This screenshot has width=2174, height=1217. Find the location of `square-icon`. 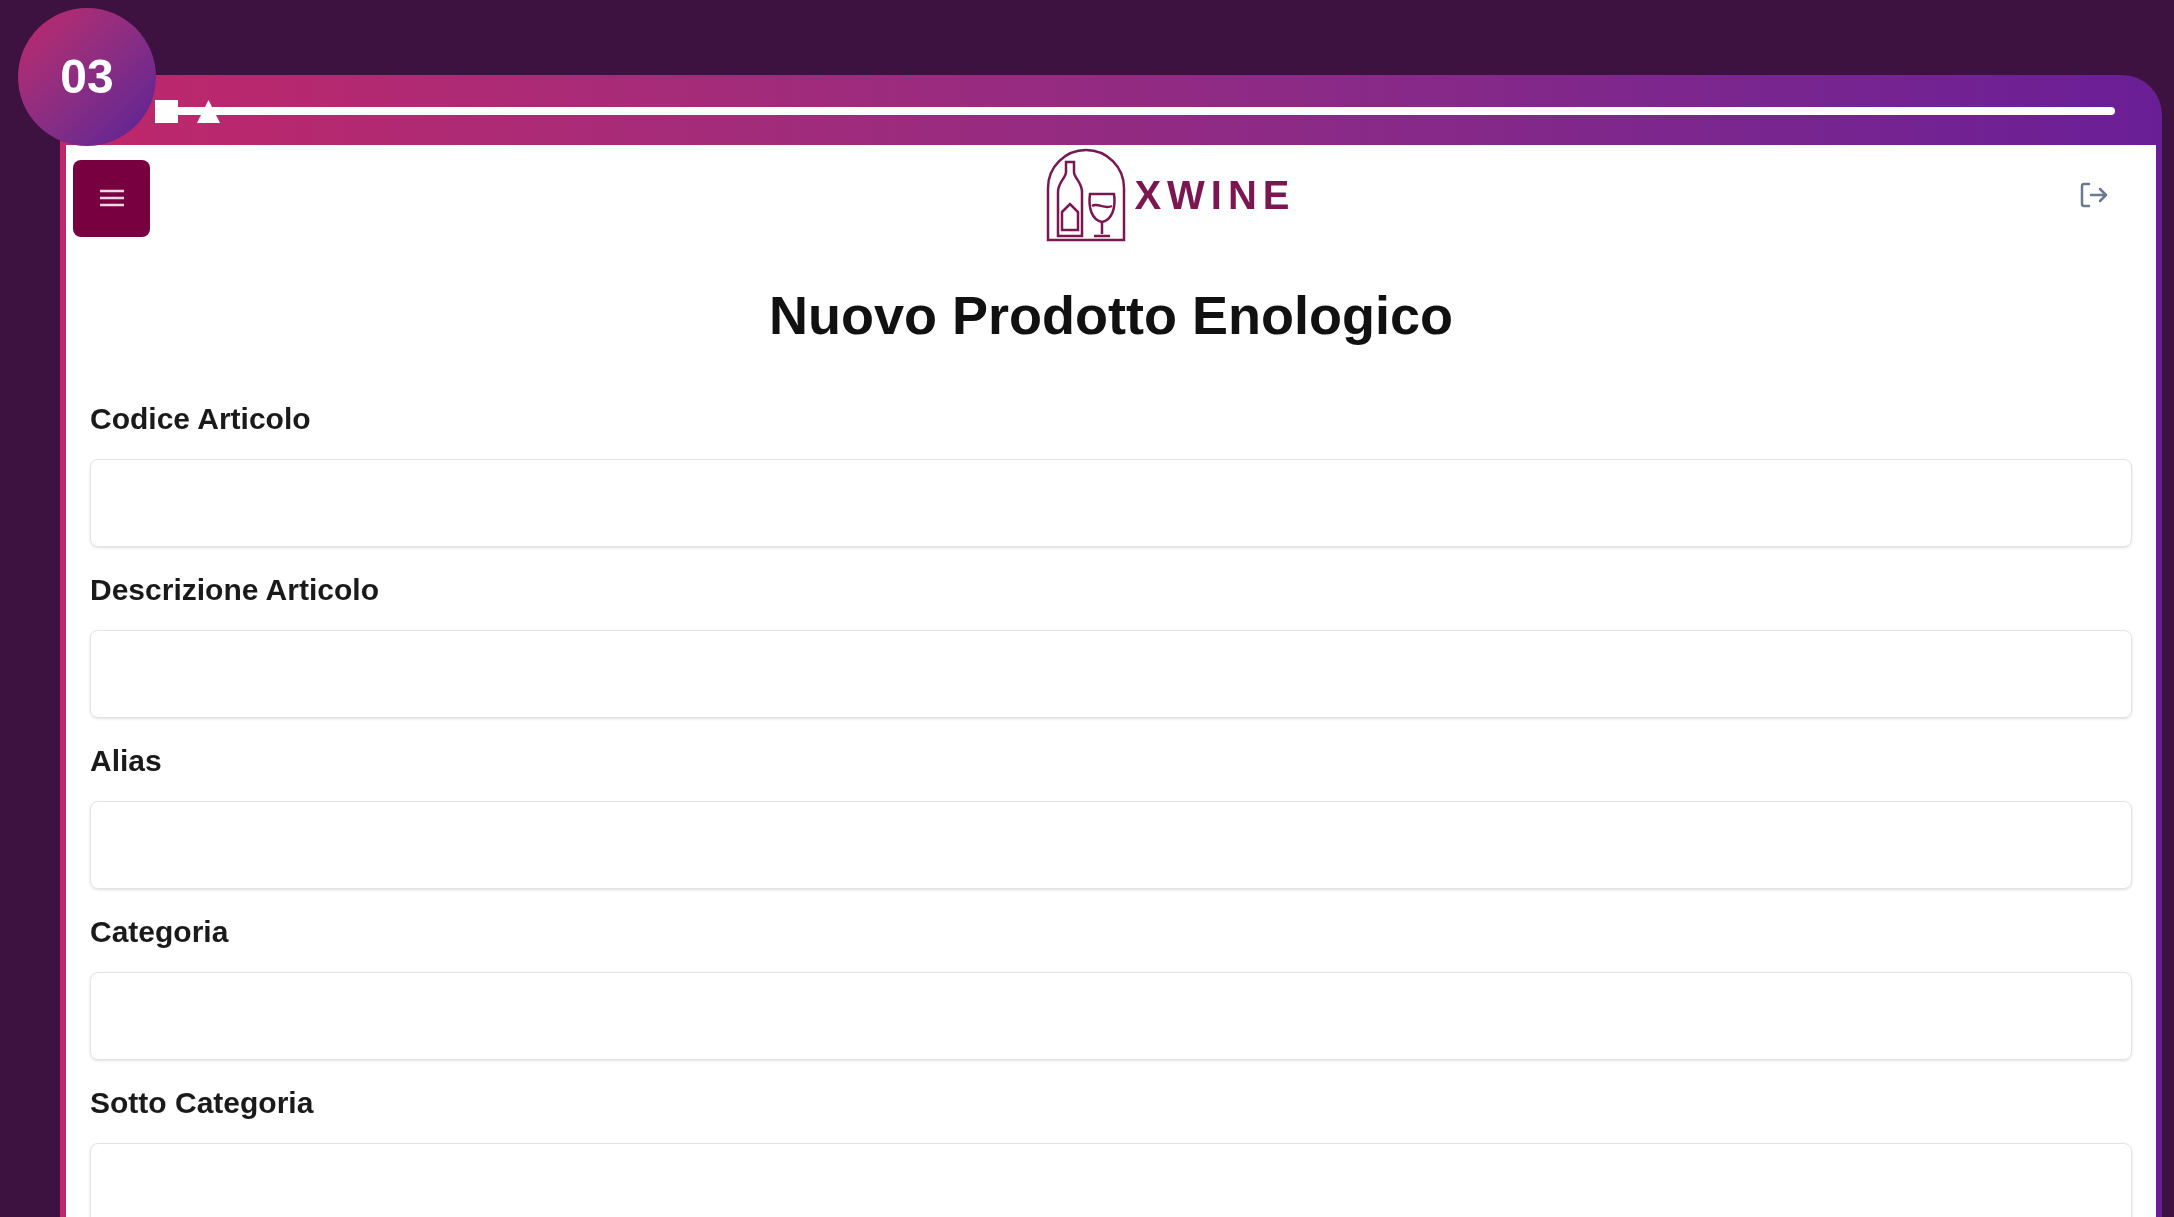

square-icon is located at coordinates (166, 111).